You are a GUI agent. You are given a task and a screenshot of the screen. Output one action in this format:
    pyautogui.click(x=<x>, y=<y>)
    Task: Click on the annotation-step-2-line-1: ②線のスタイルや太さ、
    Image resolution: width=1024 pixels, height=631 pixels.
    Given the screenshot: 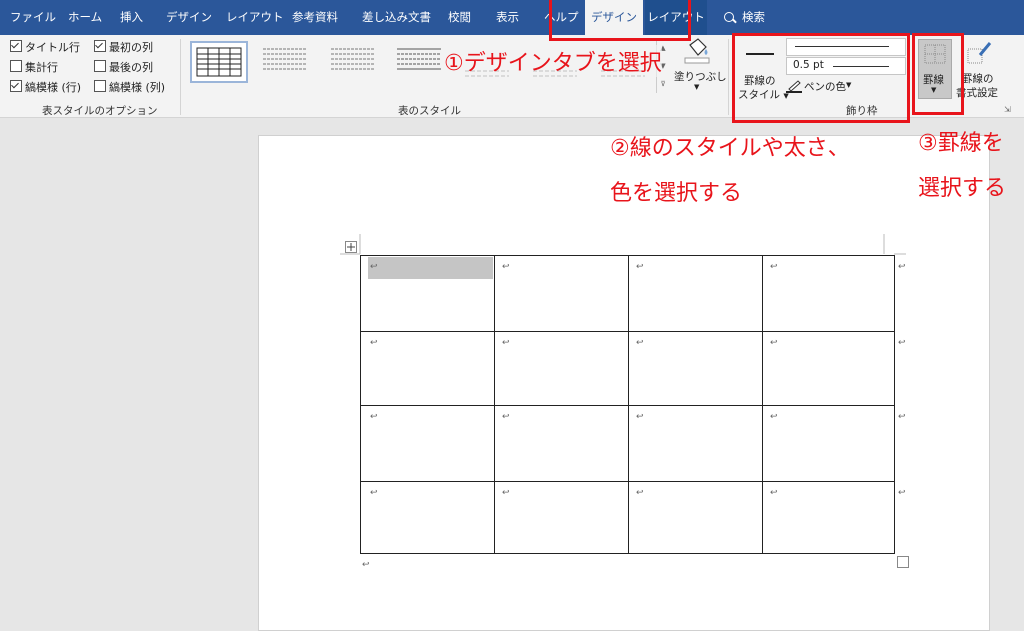 What is the action you would take?
    pyautogui.click(x=730, y=148)
    